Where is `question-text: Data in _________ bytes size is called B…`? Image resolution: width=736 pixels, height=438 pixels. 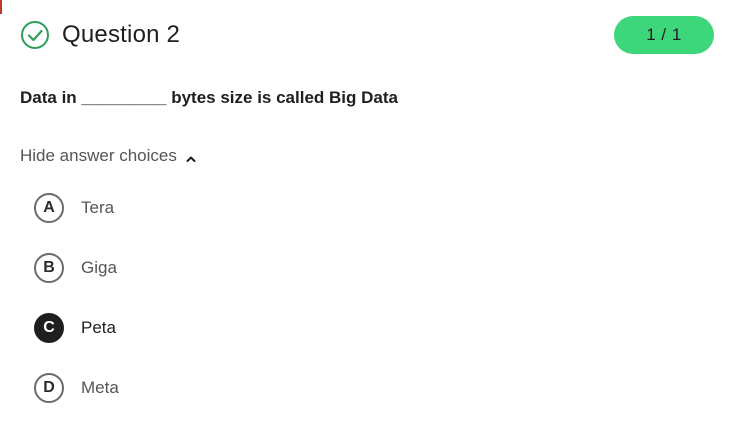 question-text: Data in _________ bytes size is called B… is located at coordinates (209, 97).